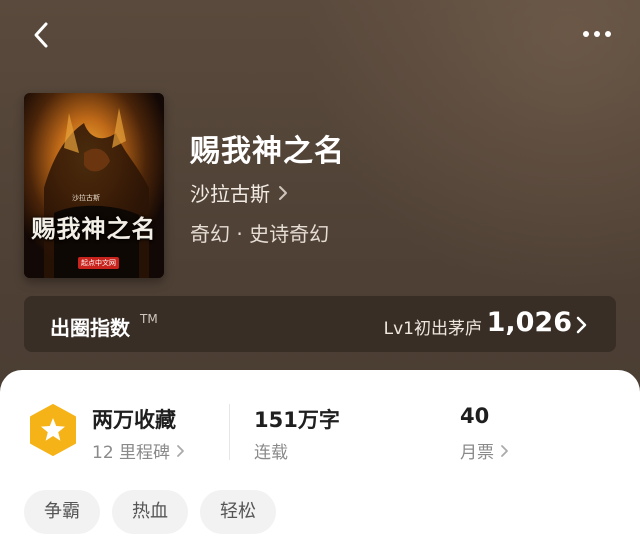  Describe the element at coordinates (134, 420) in the screenshot. I see `collection-title: 两万收藏` at that location.